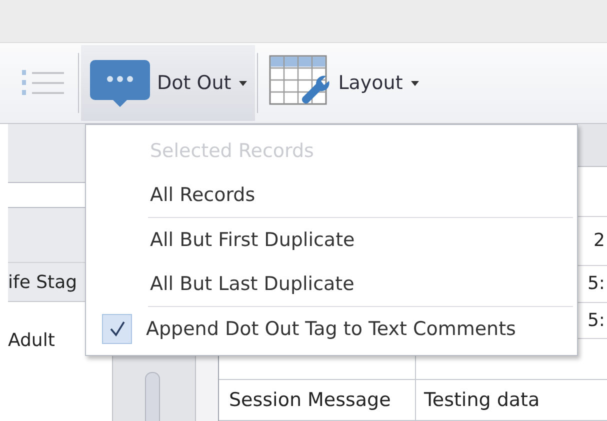  Describe the element at coordinates (152, 396) in the screenshot. I see `scrollbar-thumb` at that location.